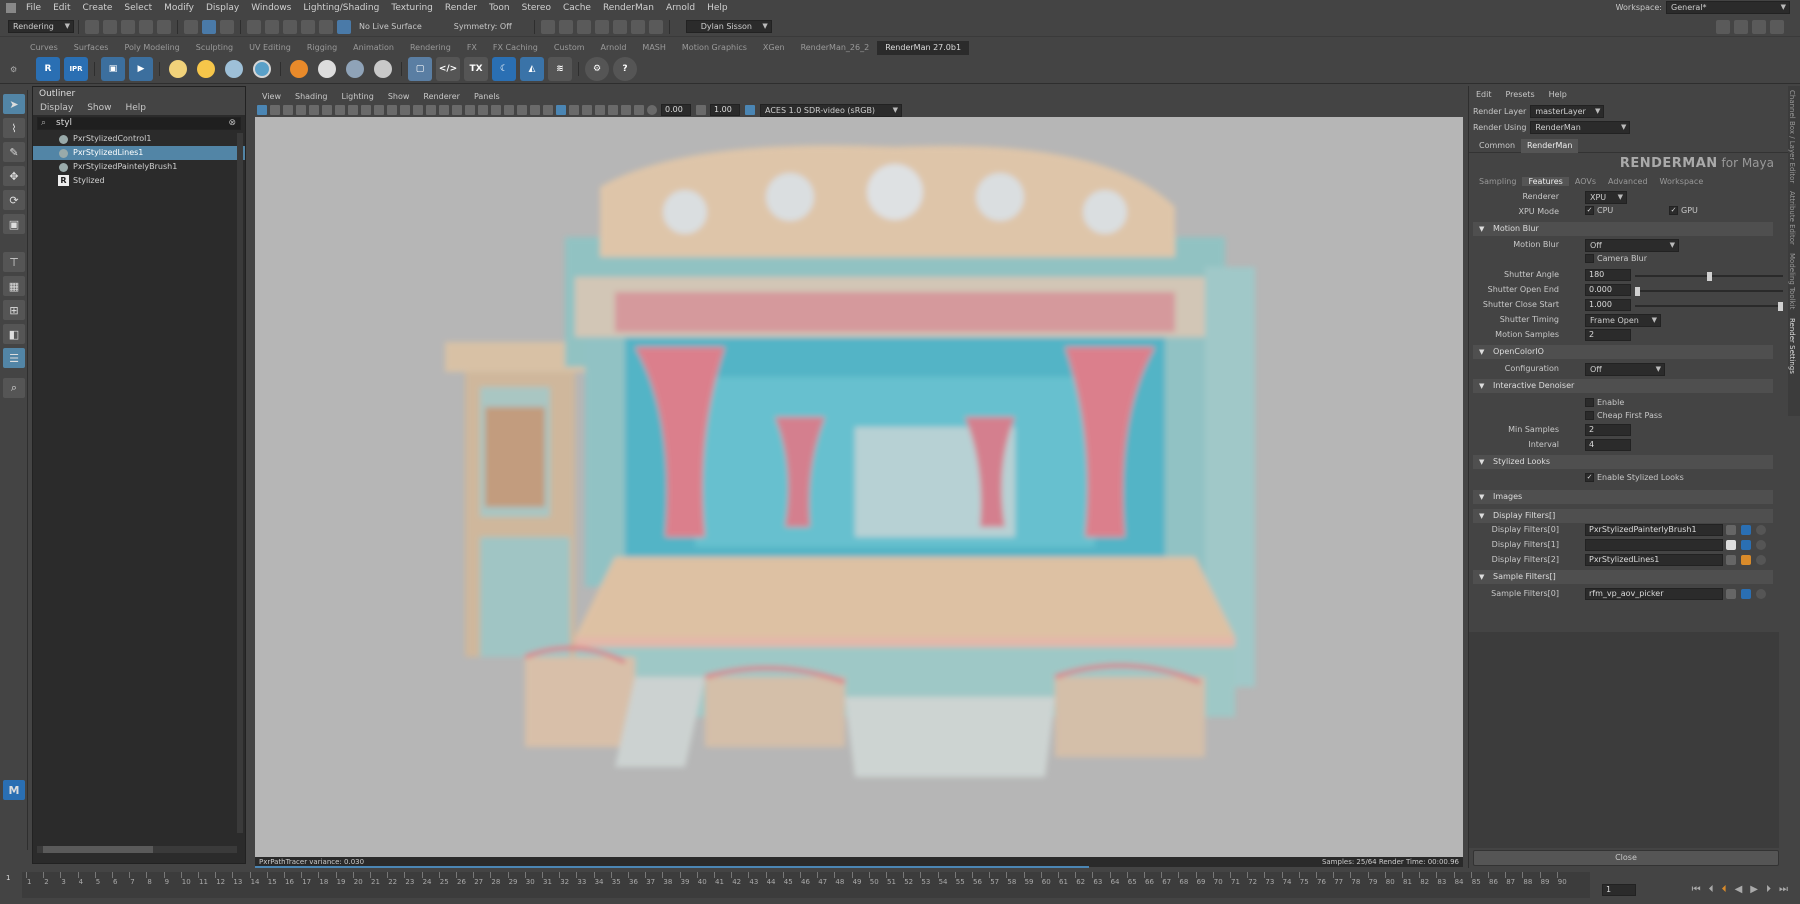 The width and height of the screenshot is (1800, 904). I want to click on side-tab-channel-box: Channel Box / Layer Editor, so click(1792, 136).